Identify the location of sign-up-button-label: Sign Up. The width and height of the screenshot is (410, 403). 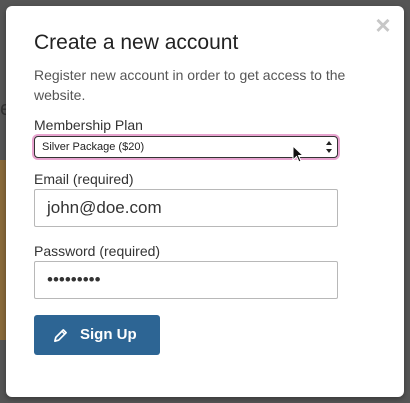
(108, 334).